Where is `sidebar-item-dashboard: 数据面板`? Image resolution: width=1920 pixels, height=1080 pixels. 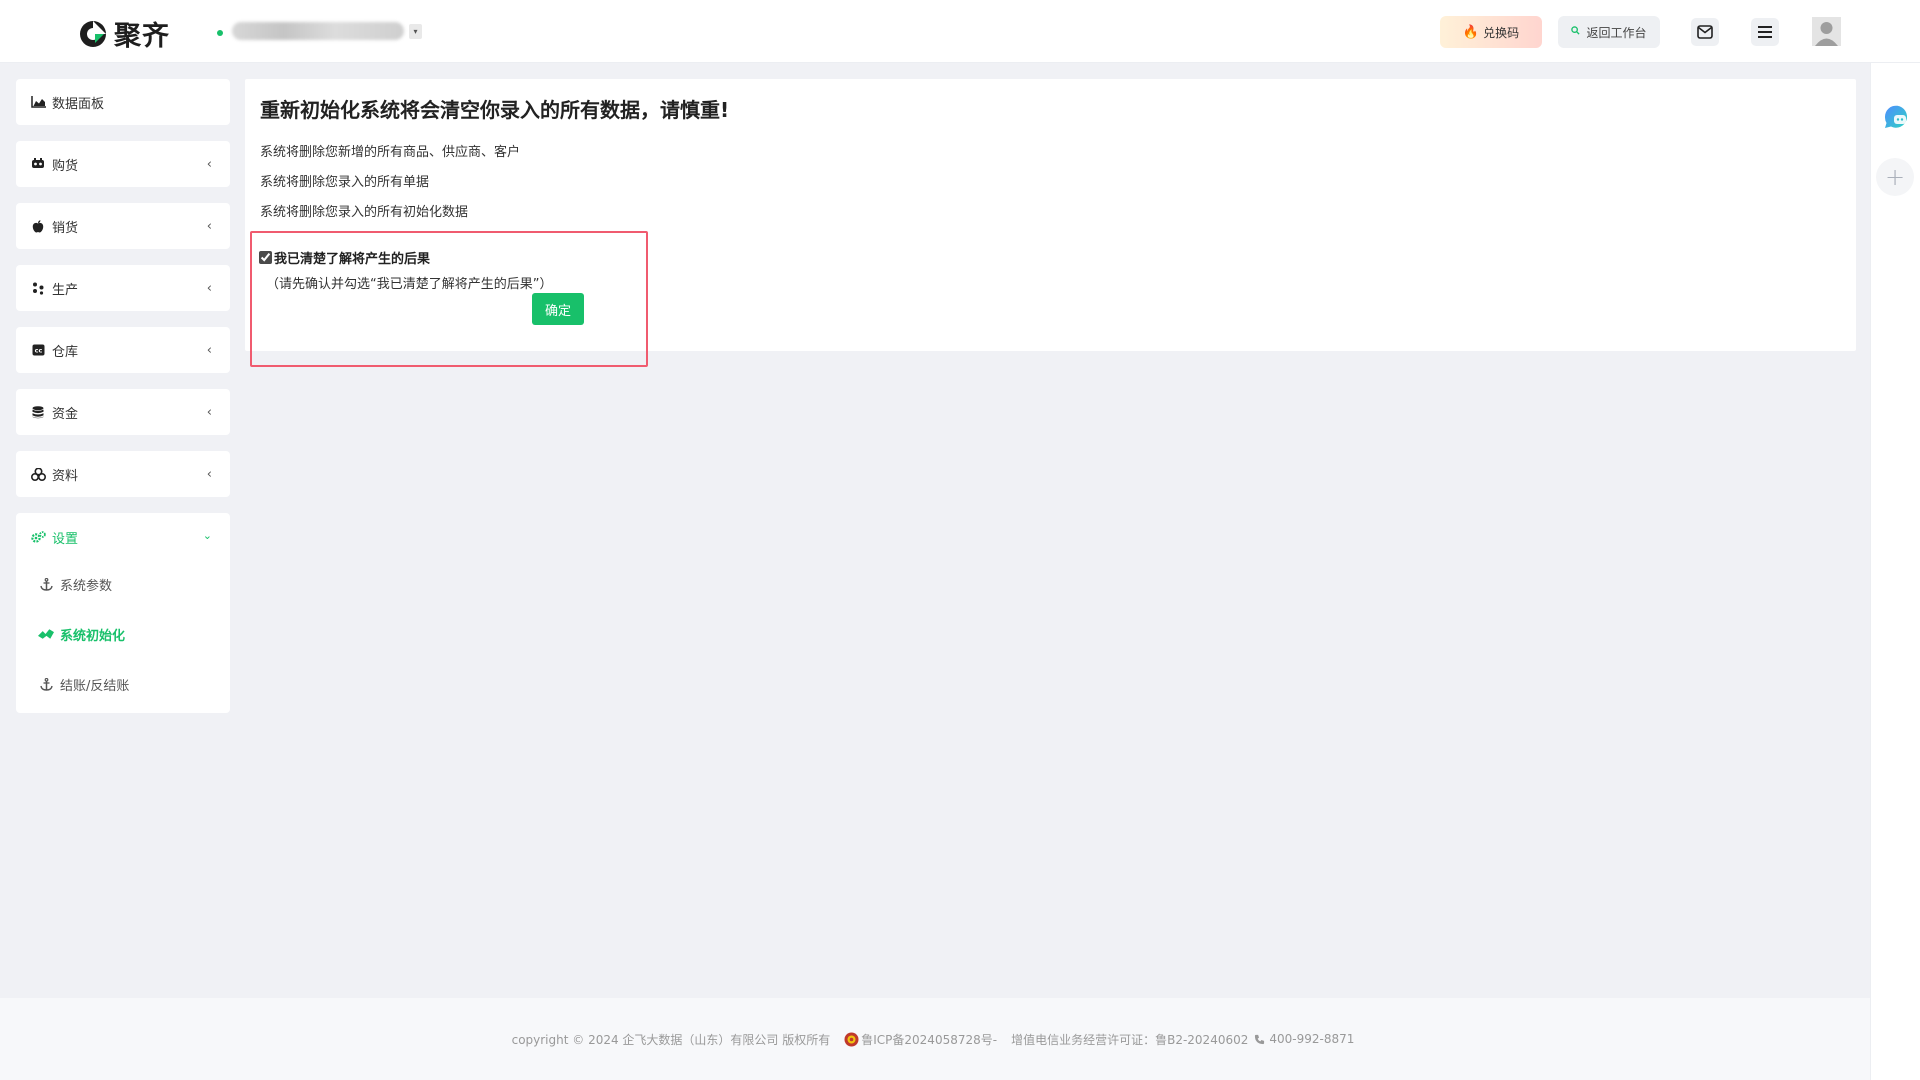
sidebar-item-dashboard: 数据面板 is located at coordinates (123, 102).